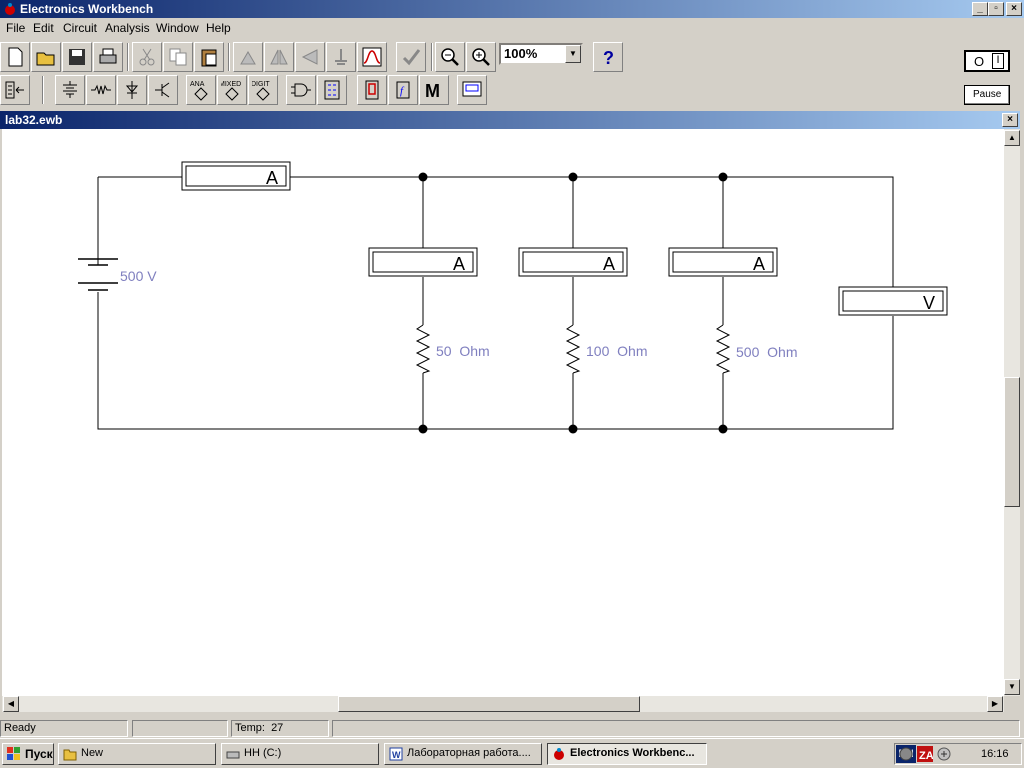 The width and height of the screenshot is (1024, 768). Describe the element at coordinates (137, 754) in the screenshot. I see `task-new-folder: New` at that location.